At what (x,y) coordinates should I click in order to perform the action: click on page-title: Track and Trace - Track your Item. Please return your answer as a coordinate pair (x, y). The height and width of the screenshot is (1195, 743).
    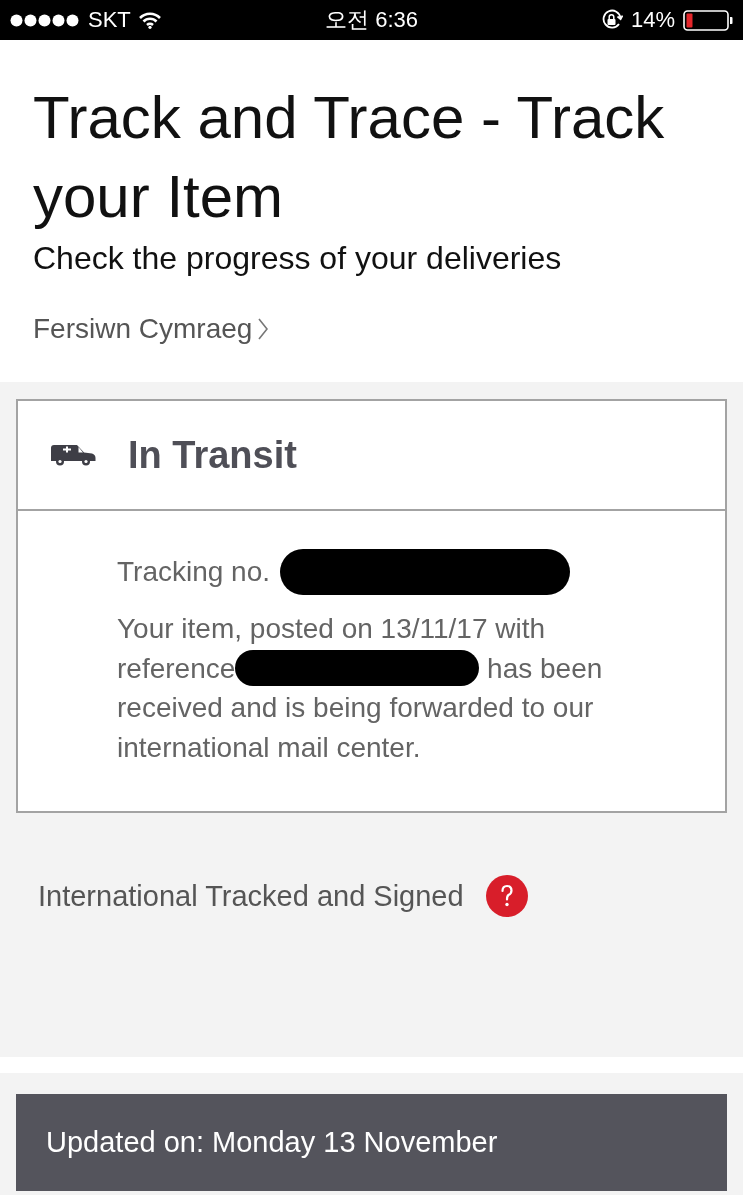
    Looking at the image, I should click on (349, 157).